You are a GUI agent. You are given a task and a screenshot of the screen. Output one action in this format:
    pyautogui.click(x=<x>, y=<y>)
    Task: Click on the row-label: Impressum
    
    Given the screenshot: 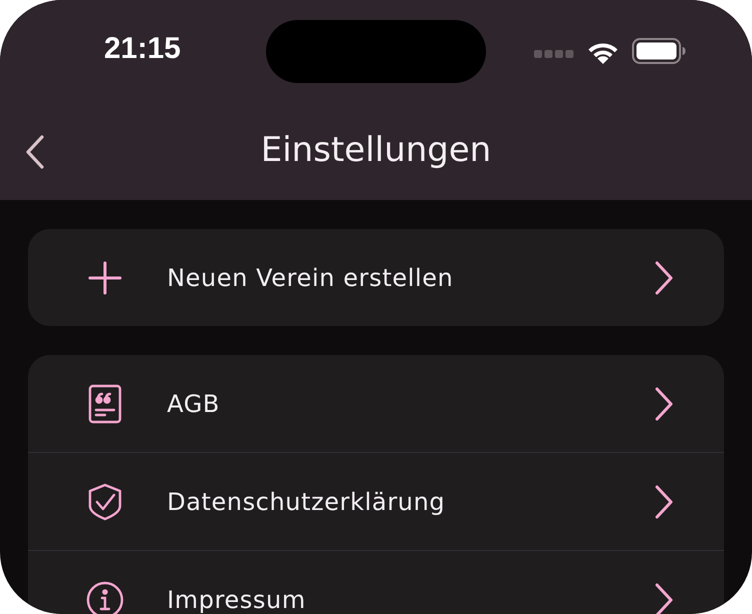 What is the action you would take?
    pyautogui.click(x=237, y=600)
    